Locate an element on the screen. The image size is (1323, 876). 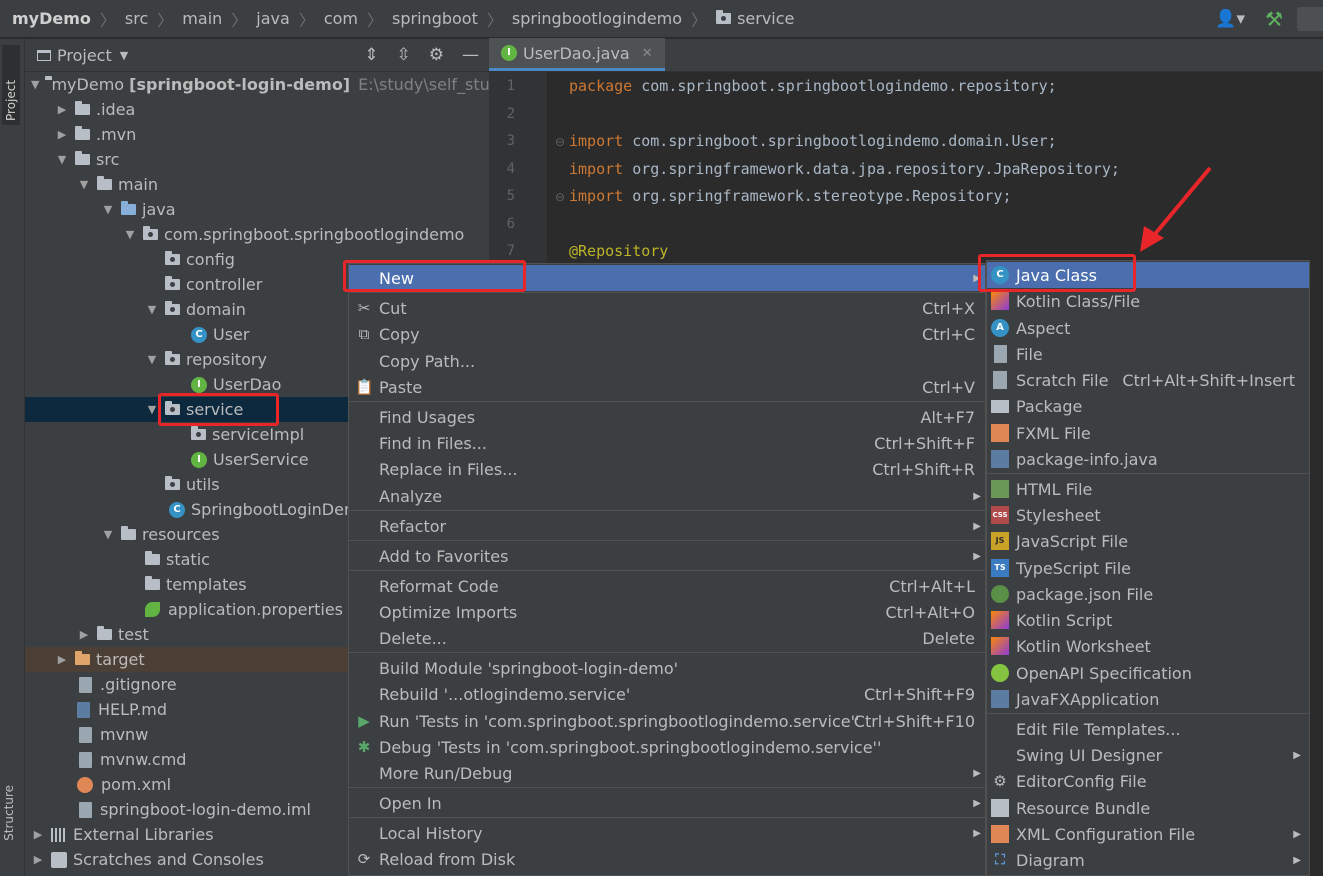
minimize-icon: — is located at coordinates (470, 55).